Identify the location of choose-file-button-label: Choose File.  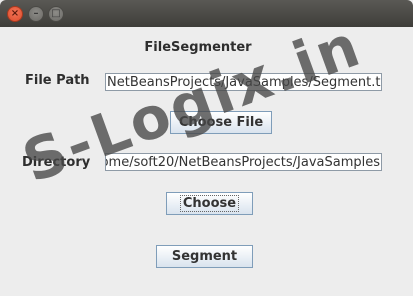
(221, 122).